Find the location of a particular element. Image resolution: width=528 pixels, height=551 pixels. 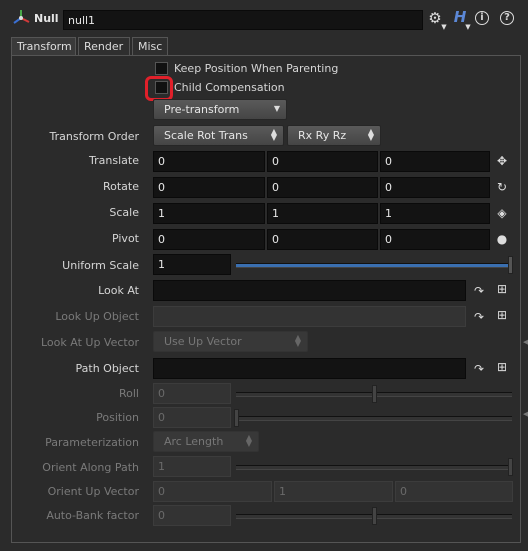

orient-up-vector-label: Orient Up Vector is located at coordinates (93, 491).